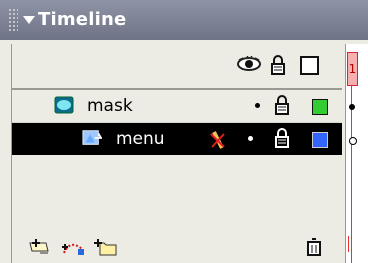 The width and height of the screenshot is (368, 263). What do you see at coordinates (74, 247) in the screenshot?
I see `add-motion-guide-icon` at bounding box center [74, 247].